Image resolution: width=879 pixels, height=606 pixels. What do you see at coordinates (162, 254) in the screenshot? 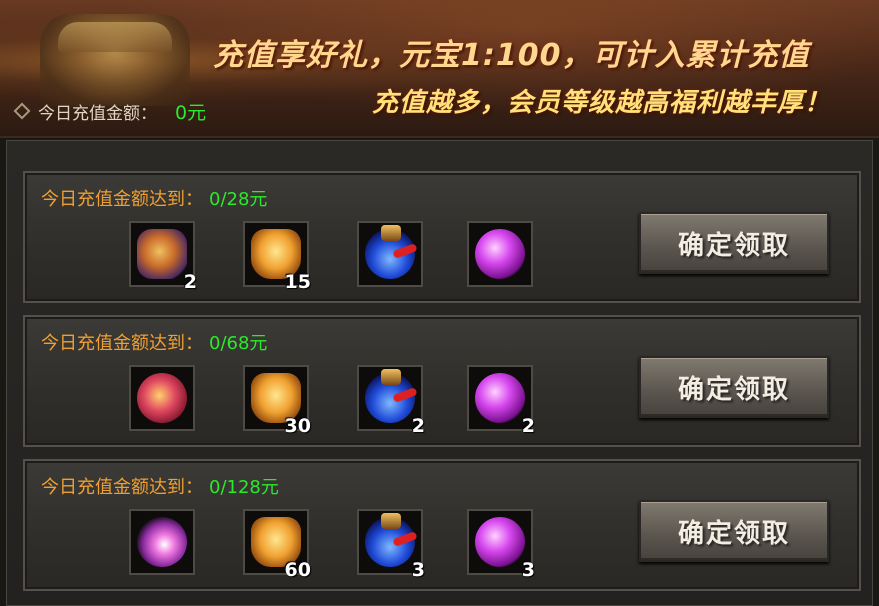
I see `armor-icon` at bounding box center [162, 254].